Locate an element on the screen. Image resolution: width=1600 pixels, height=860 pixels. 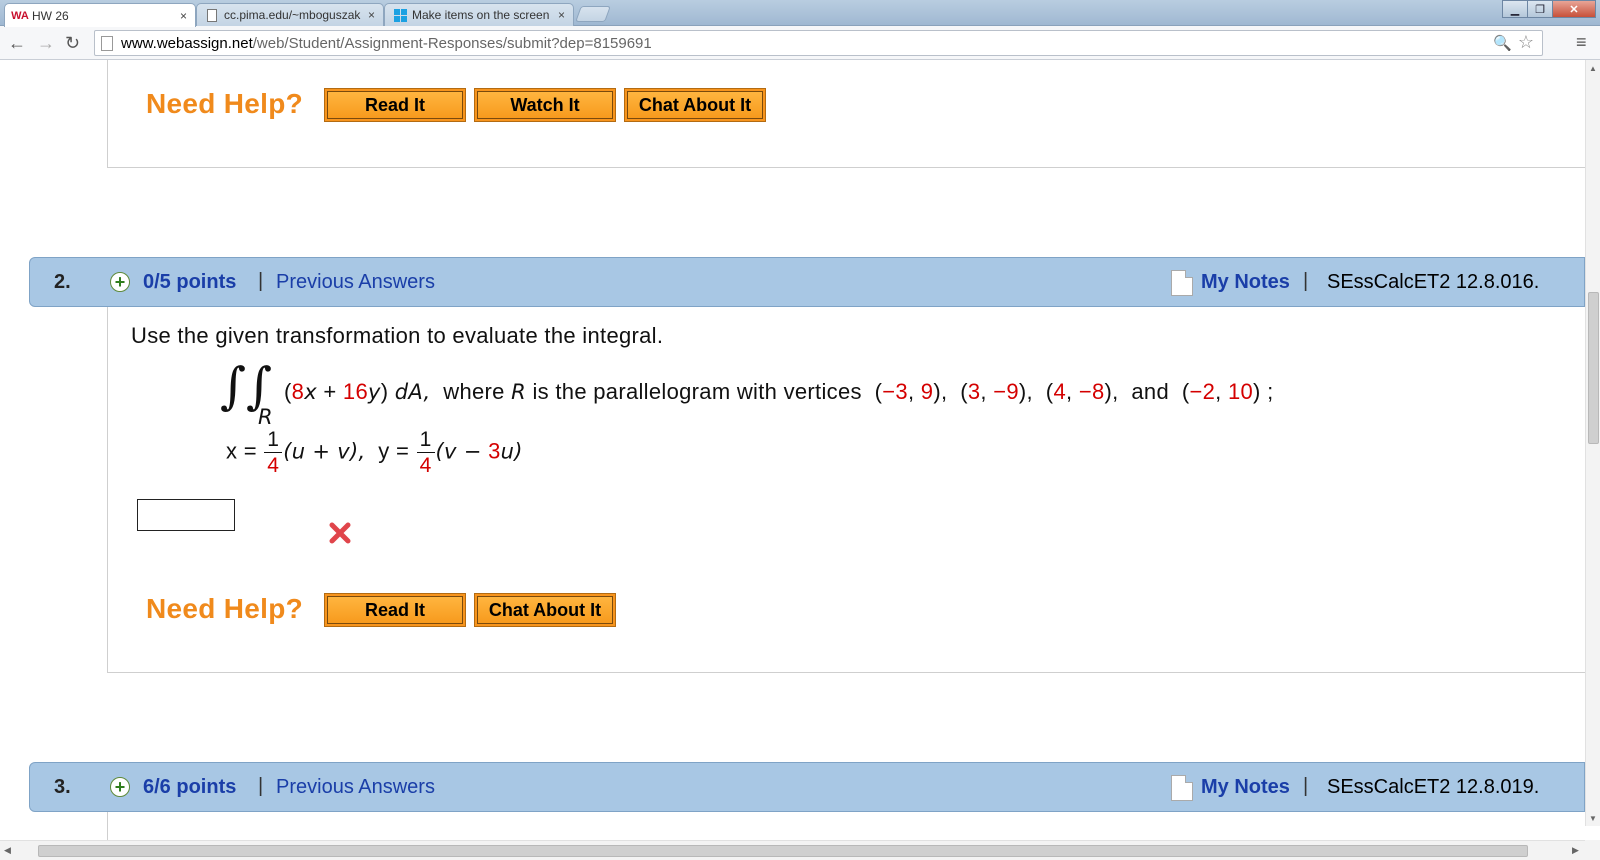
page-favicon-icon is located at coordinates (212, 15).